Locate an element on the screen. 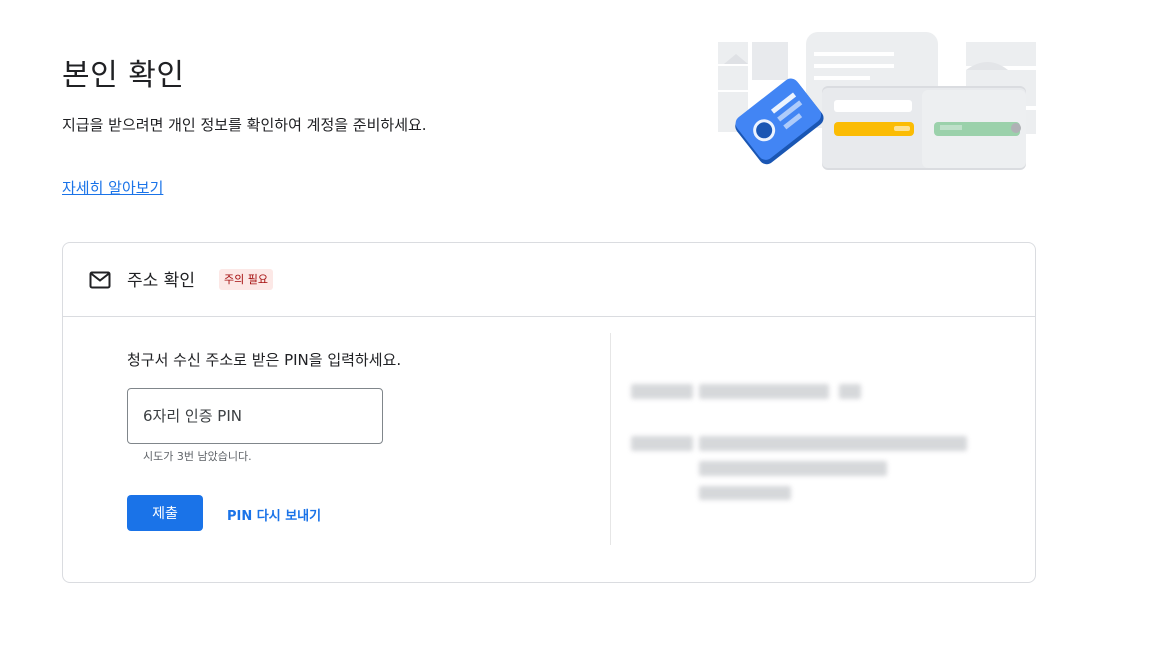 This screenshot has width=1150, height=648. card-title: 주소 확인 is located at coordinates (161, 281).